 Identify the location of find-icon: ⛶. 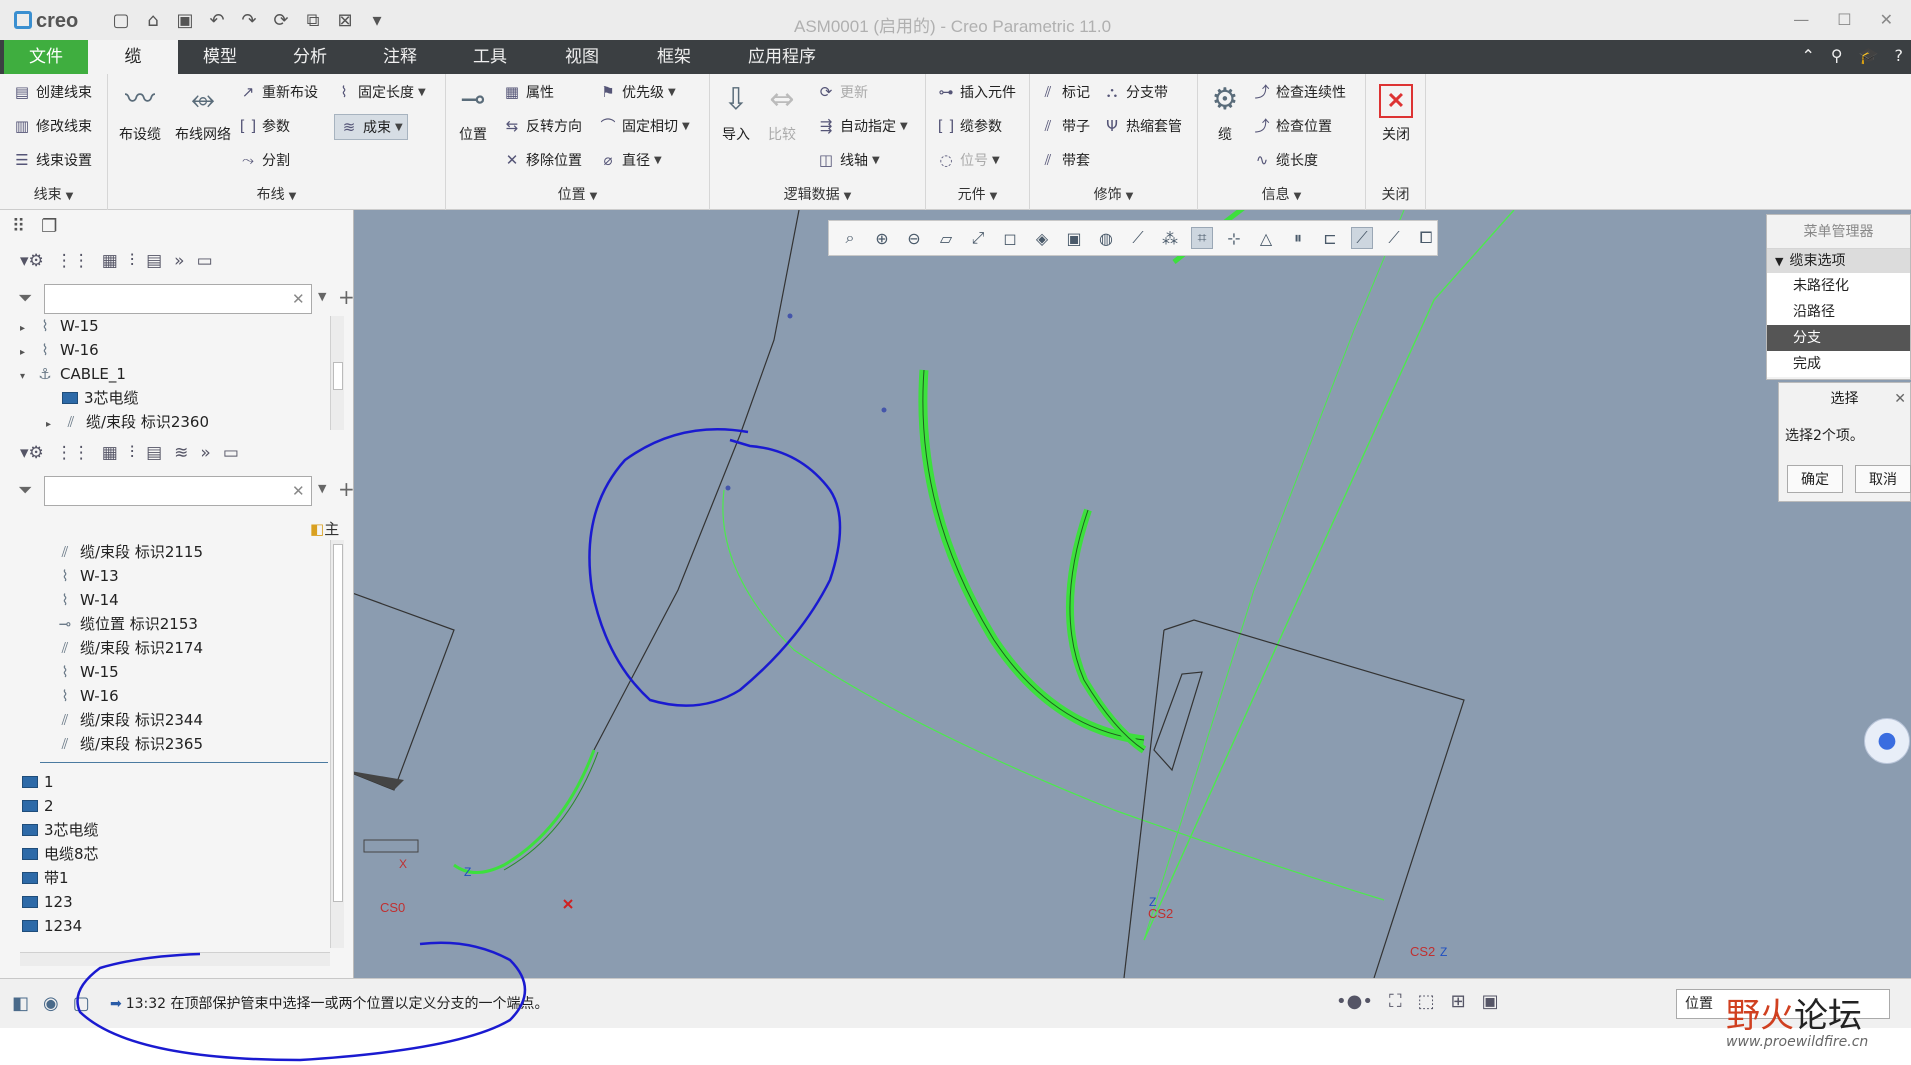
(1395, 1001).